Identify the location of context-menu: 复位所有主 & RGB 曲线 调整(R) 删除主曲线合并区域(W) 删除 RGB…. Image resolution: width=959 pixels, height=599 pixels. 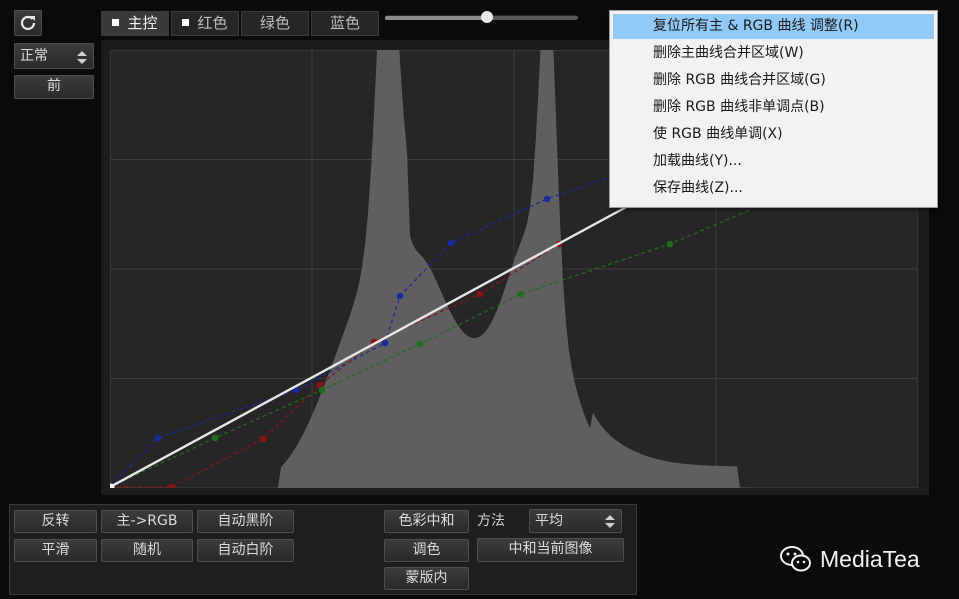
(773, 109).